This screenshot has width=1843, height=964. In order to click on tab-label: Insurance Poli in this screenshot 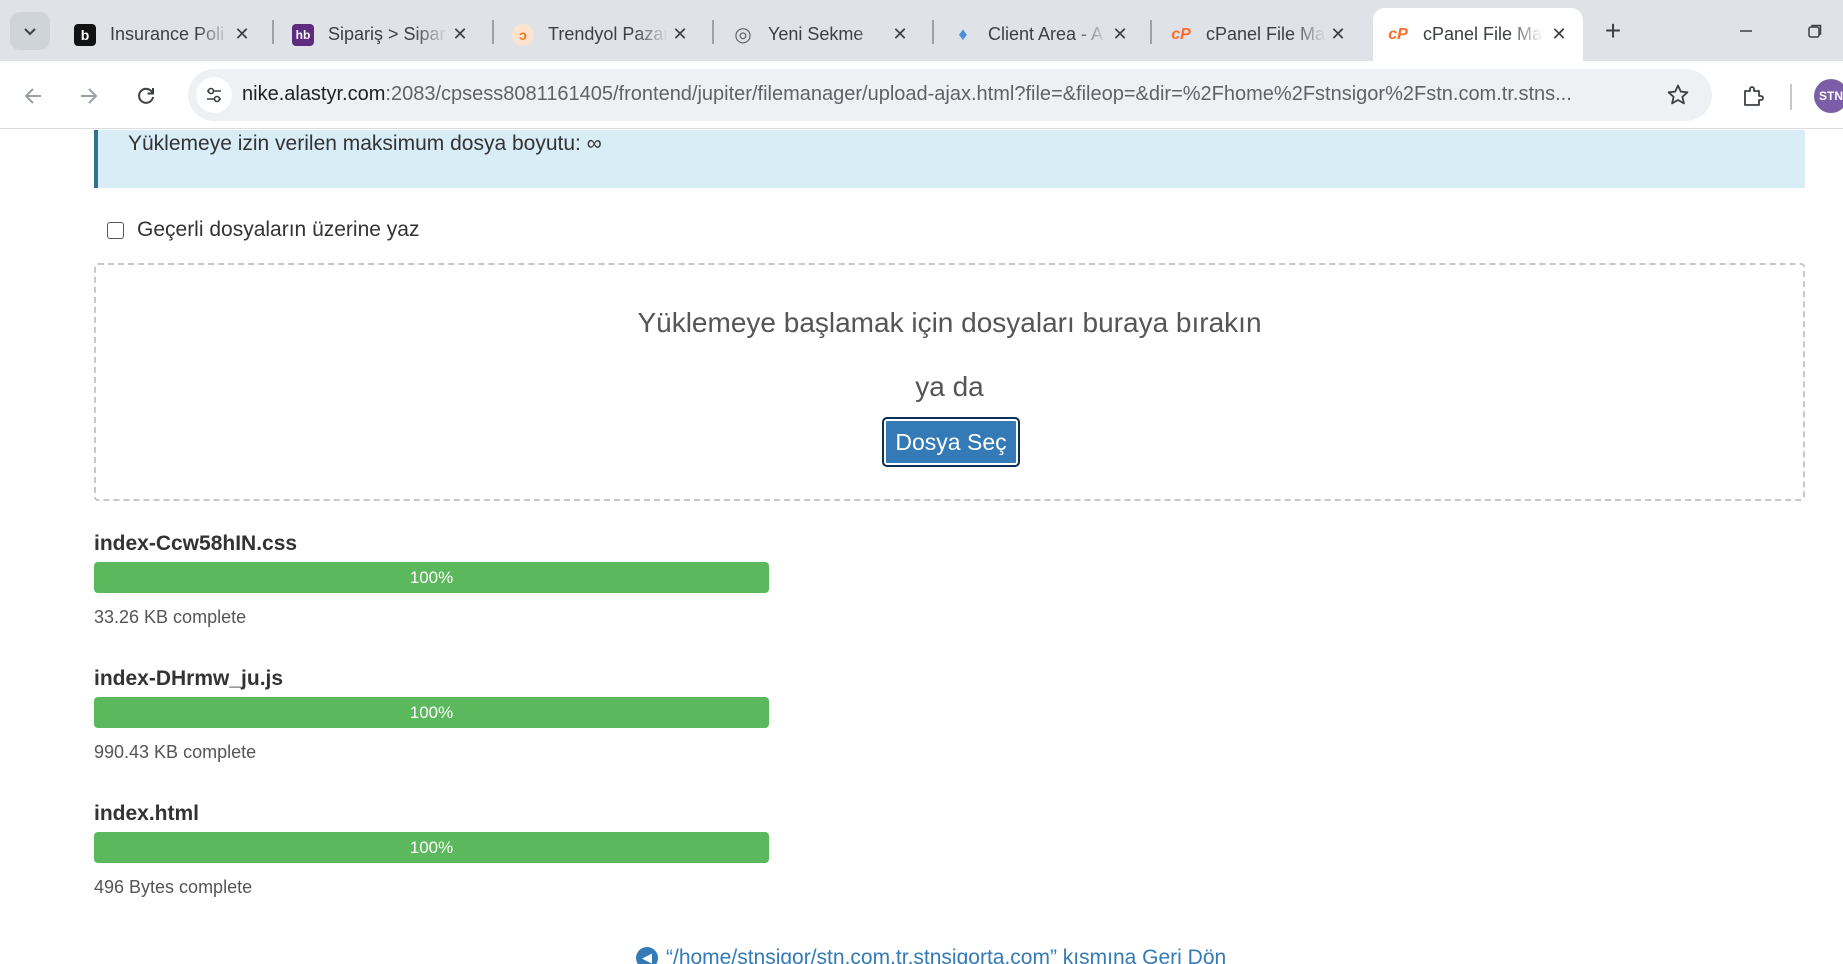, I will do `click(167, 34)`.